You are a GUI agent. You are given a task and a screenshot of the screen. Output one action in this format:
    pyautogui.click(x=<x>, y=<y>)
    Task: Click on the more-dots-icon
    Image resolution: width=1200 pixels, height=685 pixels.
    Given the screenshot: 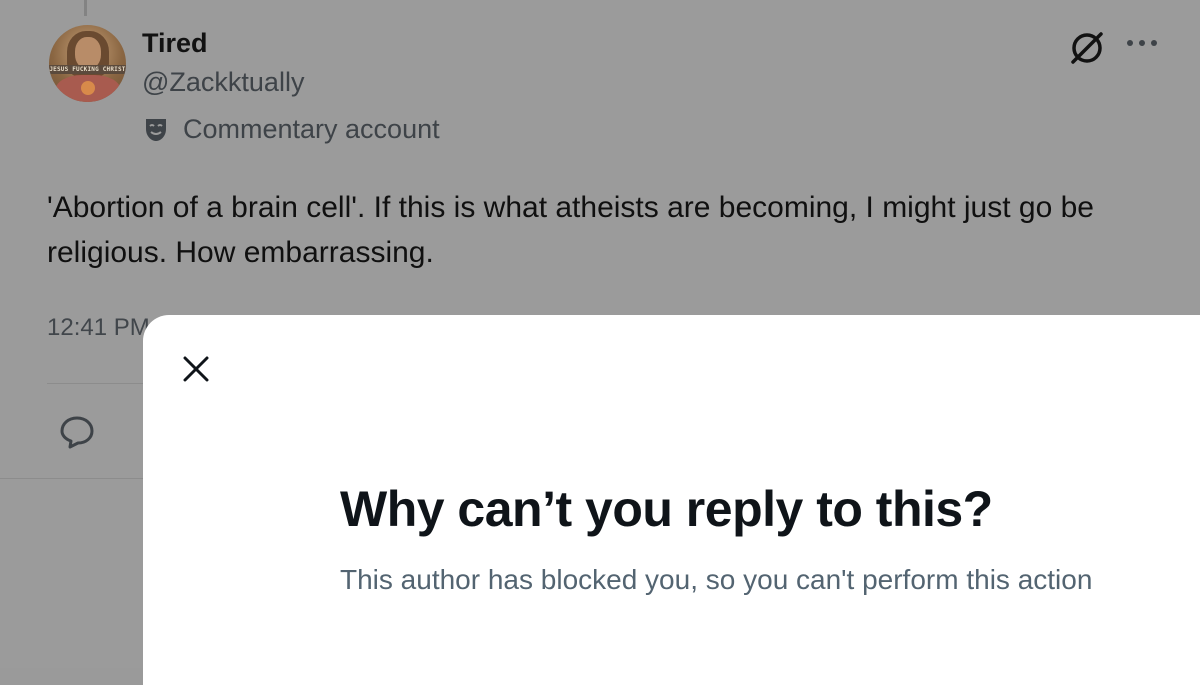 What is the action you would take?
    pyautogui.click(x=1142, y=43)
    